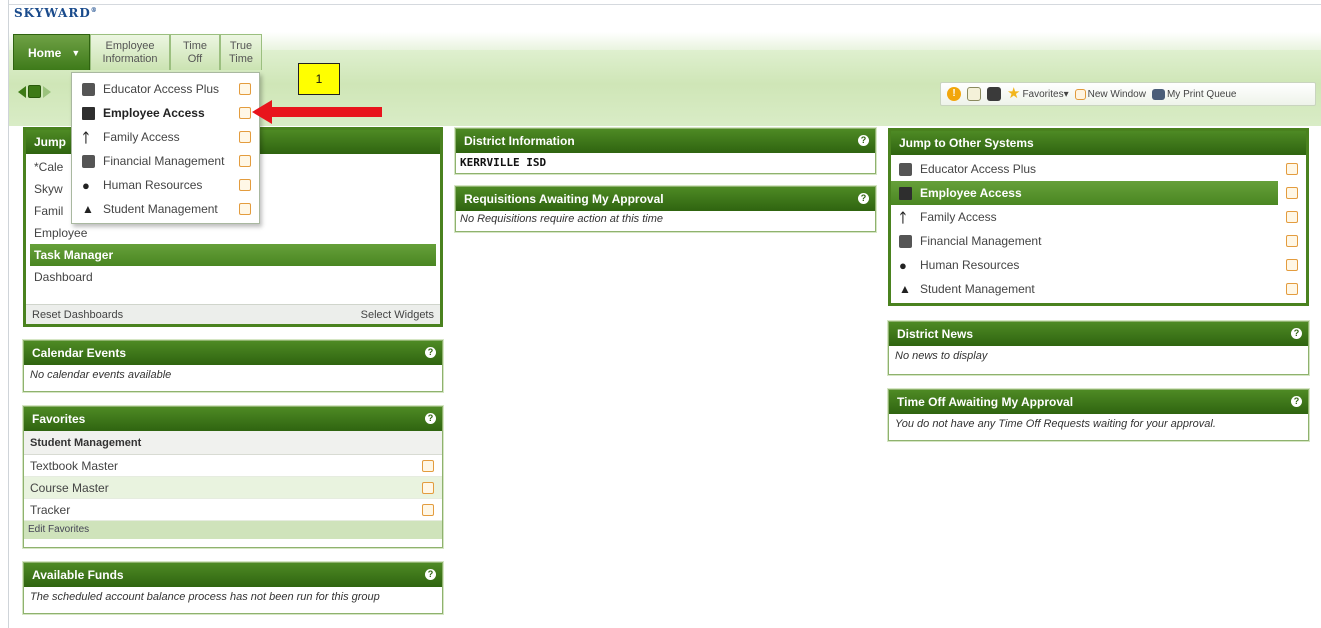  What do you see at coordinates (74, 466) in the screenshot?
I see `favorite-label: Textbook Master` at bounding box center [74, 466].